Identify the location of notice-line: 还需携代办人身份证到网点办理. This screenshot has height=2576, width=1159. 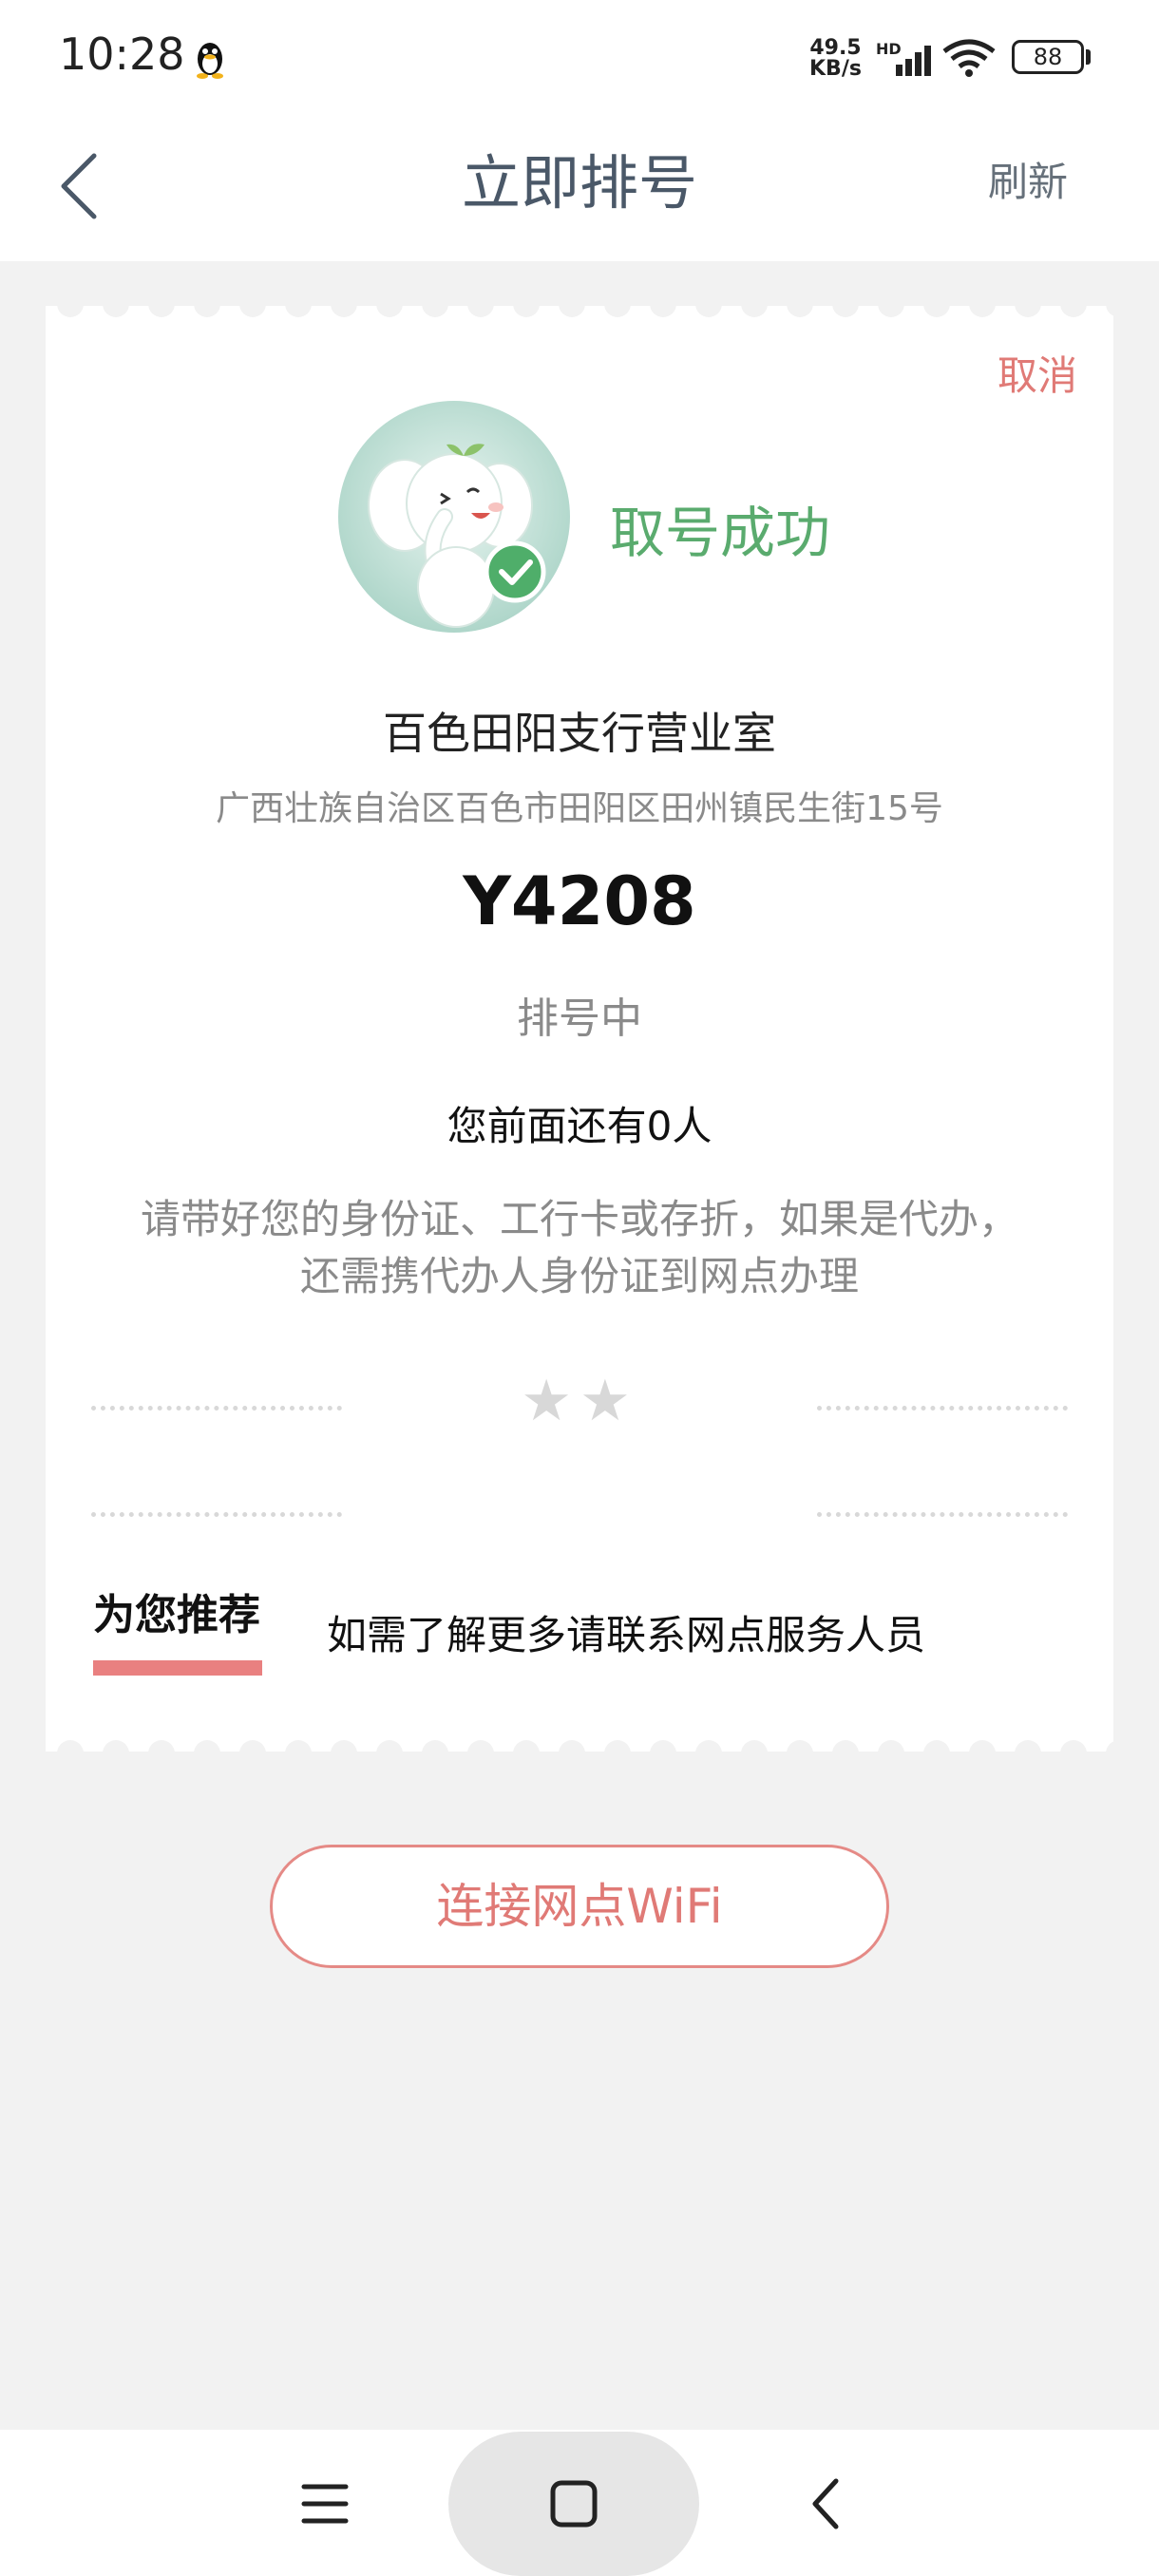
(579, 1276).